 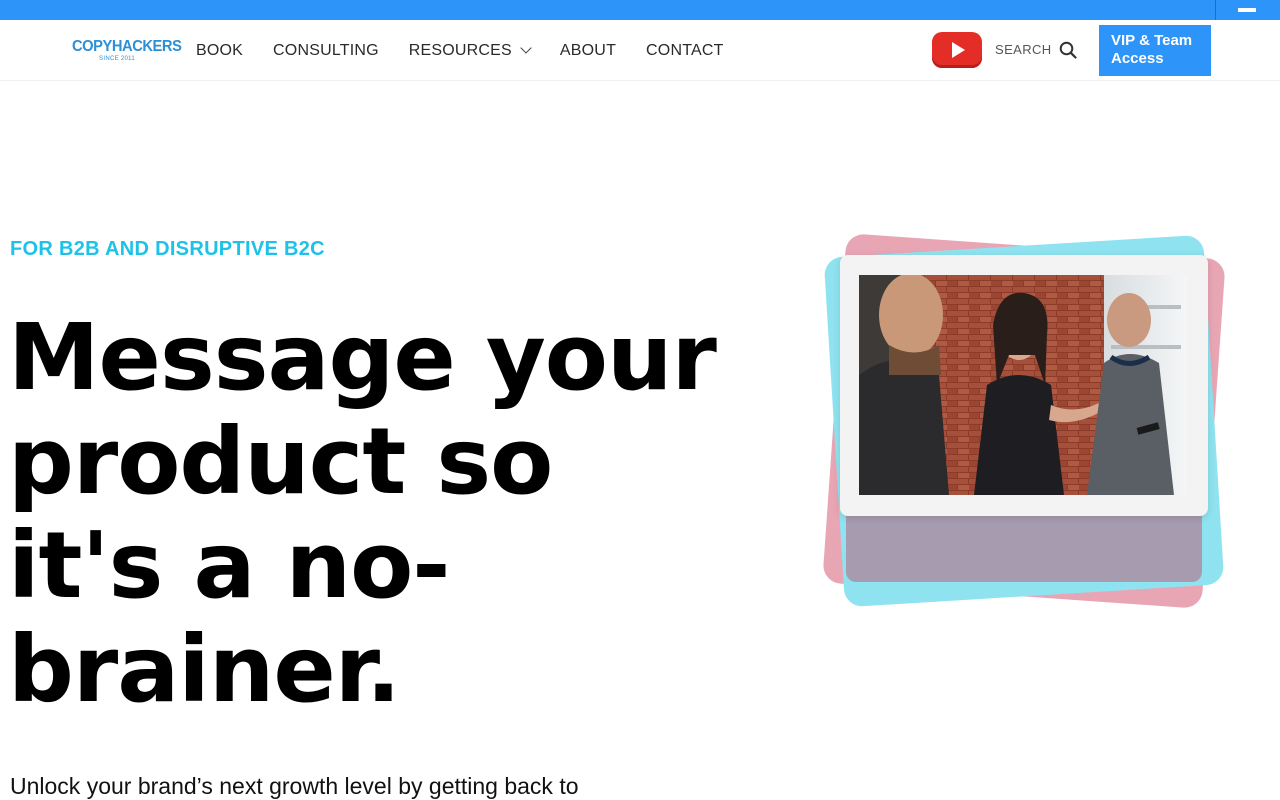 What do you see at coordinates (1068, 50) in the screenshot?
I see `magnifier-icon` at bounding box center [1068, 50].